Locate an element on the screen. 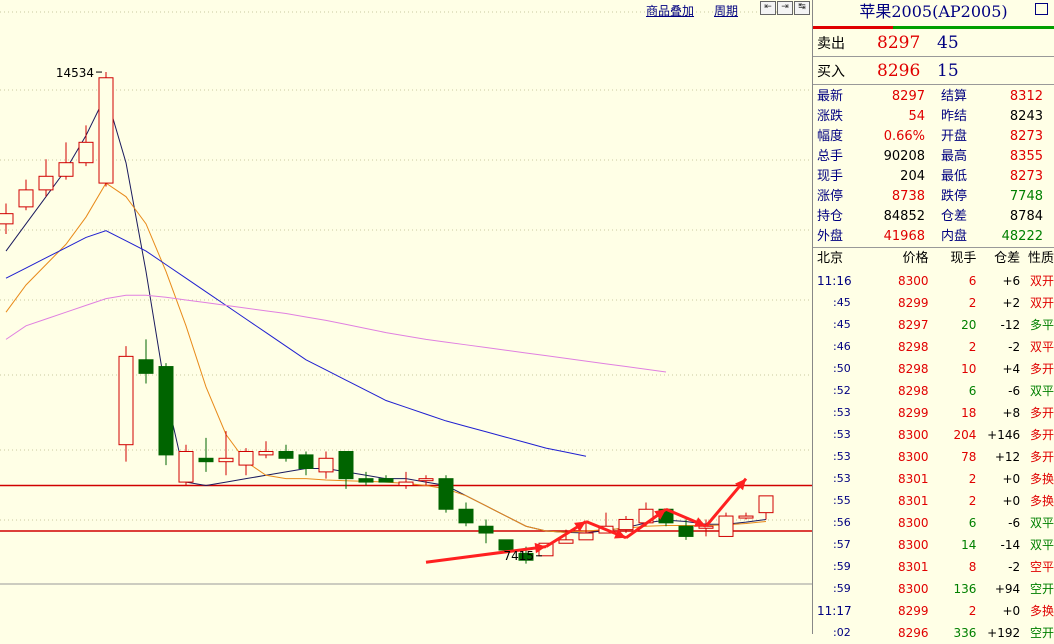 The image size is (1054, 644). stat-value: 8355 is located at coordinates (1026, 156).